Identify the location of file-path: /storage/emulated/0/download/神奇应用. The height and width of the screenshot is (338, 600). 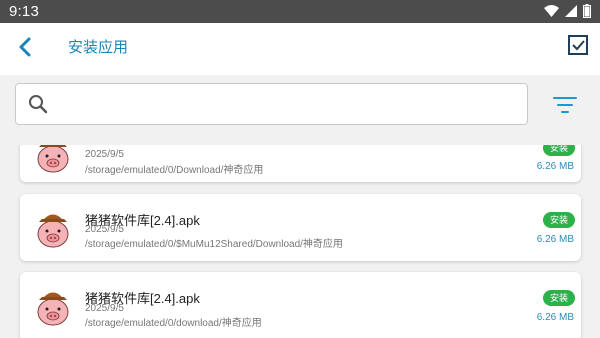
(173, 323).